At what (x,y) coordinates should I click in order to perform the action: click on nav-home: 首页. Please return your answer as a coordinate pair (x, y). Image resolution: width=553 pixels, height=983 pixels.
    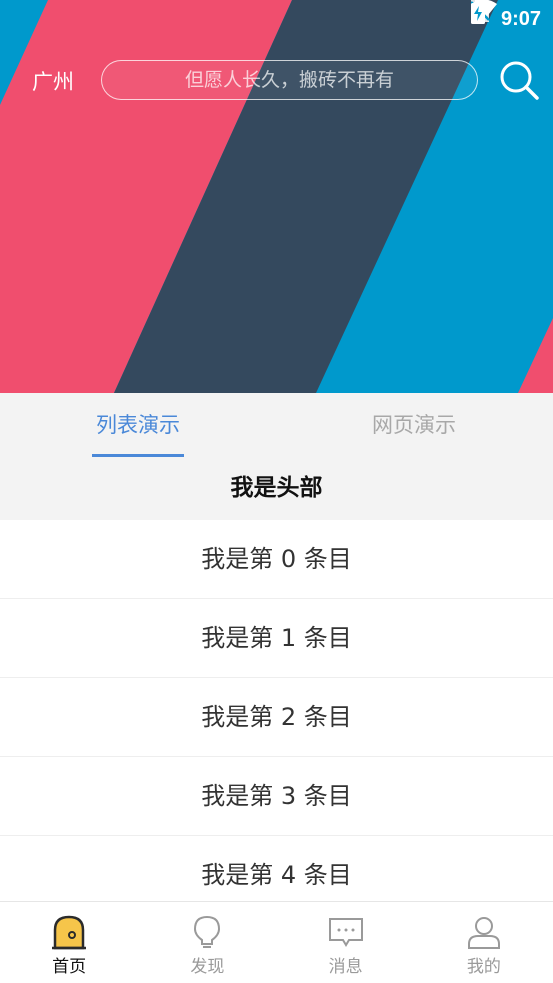
    Looking at the image, I should click on (69, 942).